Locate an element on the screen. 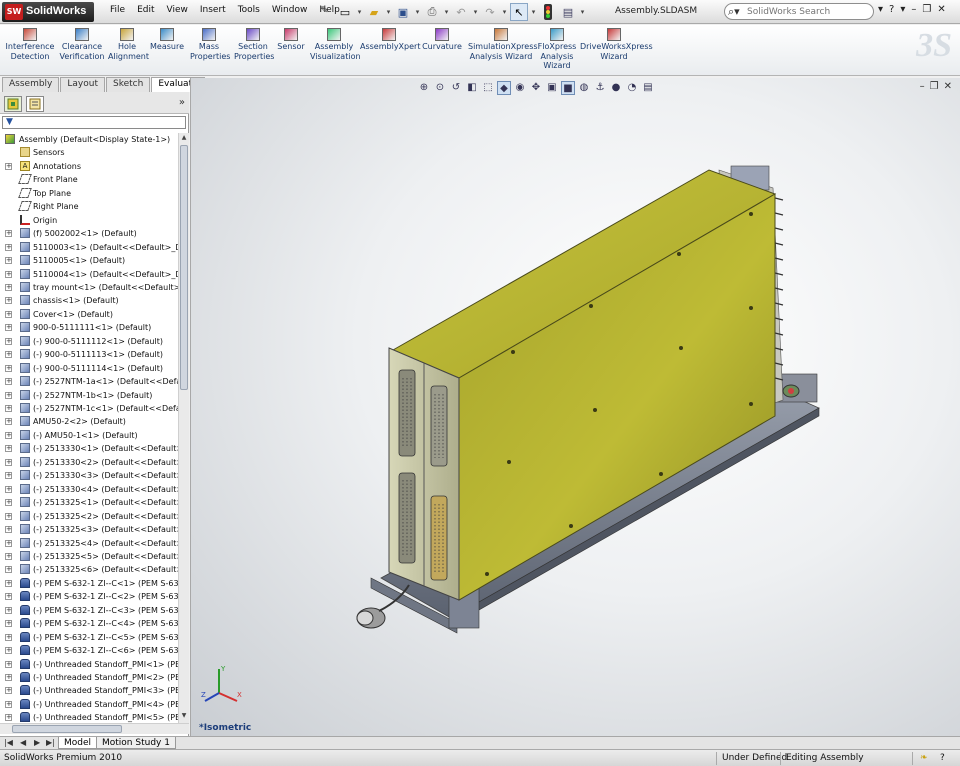 This screenshot has height=766, width=960. save-dropdown-icon: ▾ is located at coordinates (417, 12).